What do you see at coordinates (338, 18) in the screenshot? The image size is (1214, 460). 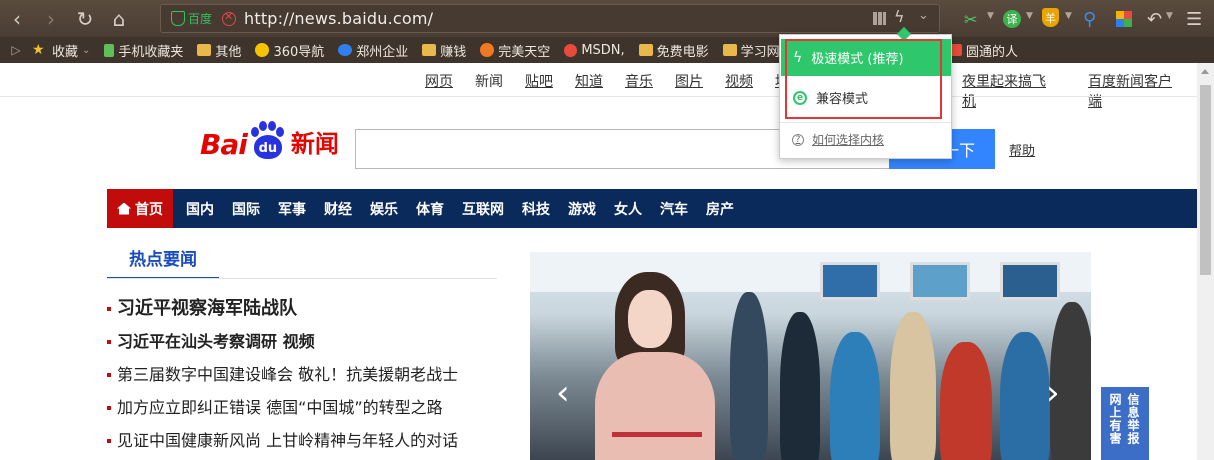 I see `url-text: http://news.baidu.com/` at bounding box center [338, 18].